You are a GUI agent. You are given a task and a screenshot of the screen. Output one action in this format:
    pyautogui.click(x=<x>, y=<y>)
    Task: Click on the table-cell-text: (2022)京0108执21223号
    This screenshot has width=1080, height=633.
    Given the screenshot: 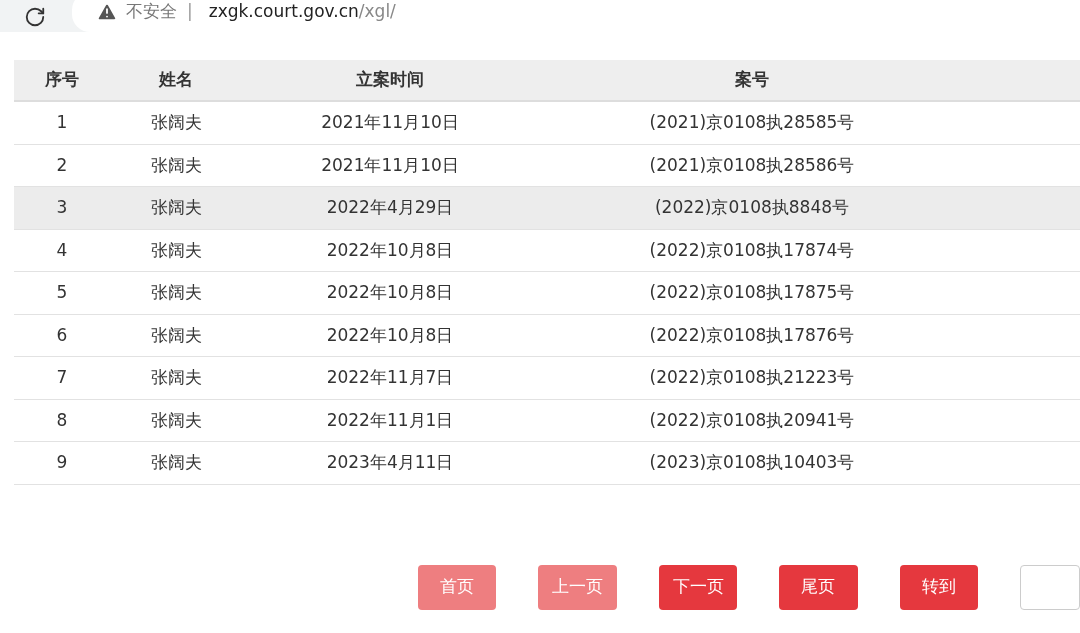 What is the action you would take?
    pyautogui.click(x=752, y=377)
    